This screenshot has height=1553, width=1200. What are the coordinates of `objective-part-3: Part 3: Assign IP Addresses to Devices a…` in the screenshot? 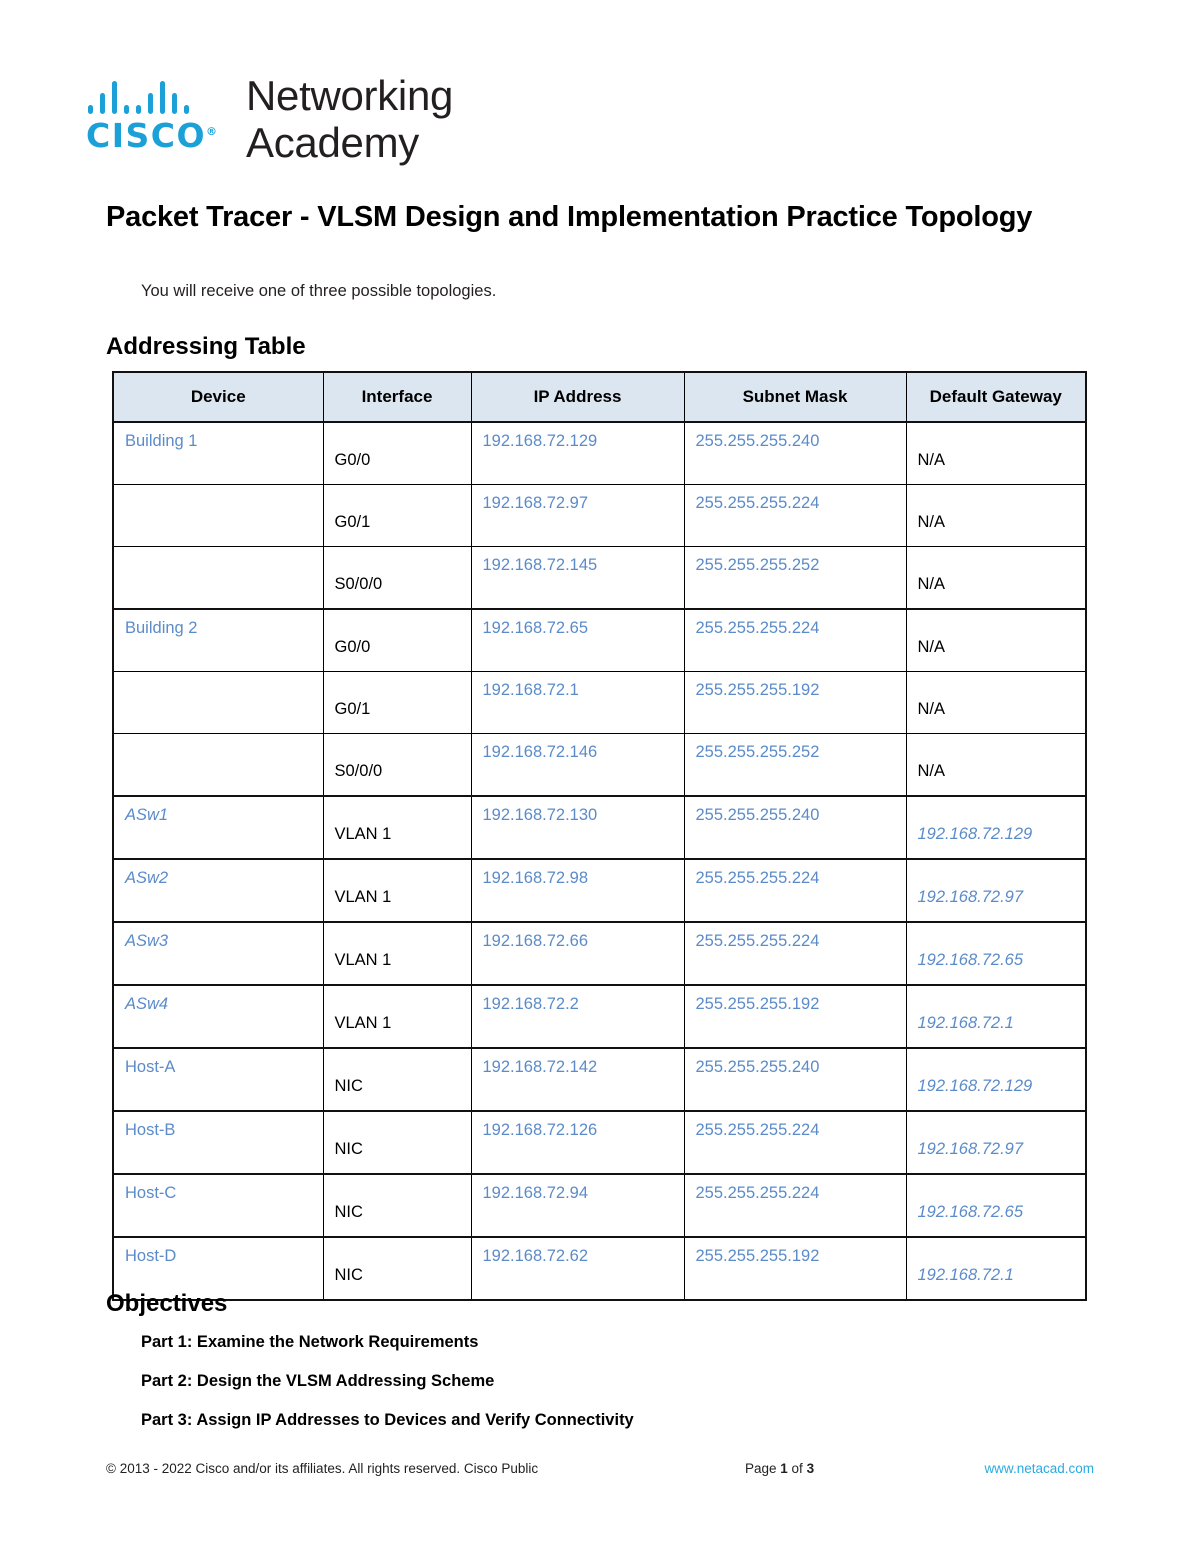 It's located at (387, 1420).